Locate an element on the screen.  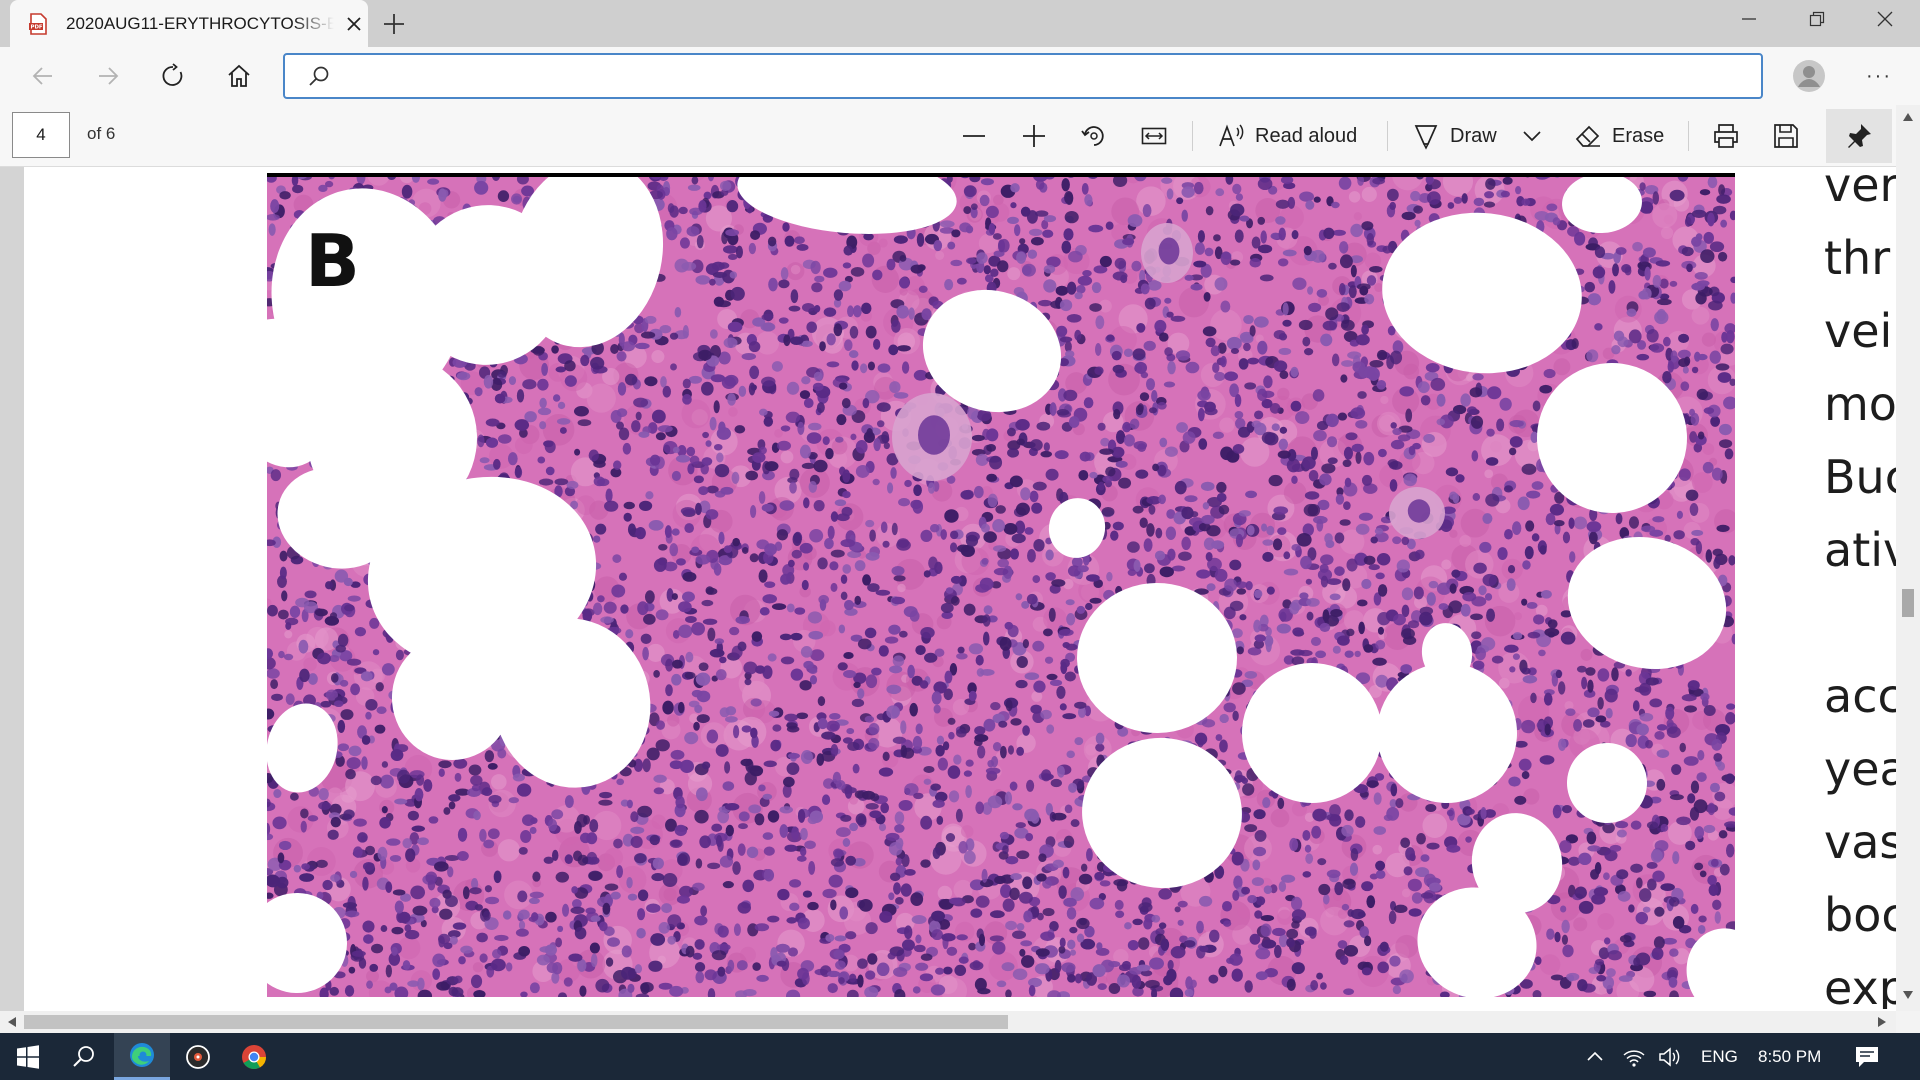
taskbar-search-button is located at coordinates (84, 1056).